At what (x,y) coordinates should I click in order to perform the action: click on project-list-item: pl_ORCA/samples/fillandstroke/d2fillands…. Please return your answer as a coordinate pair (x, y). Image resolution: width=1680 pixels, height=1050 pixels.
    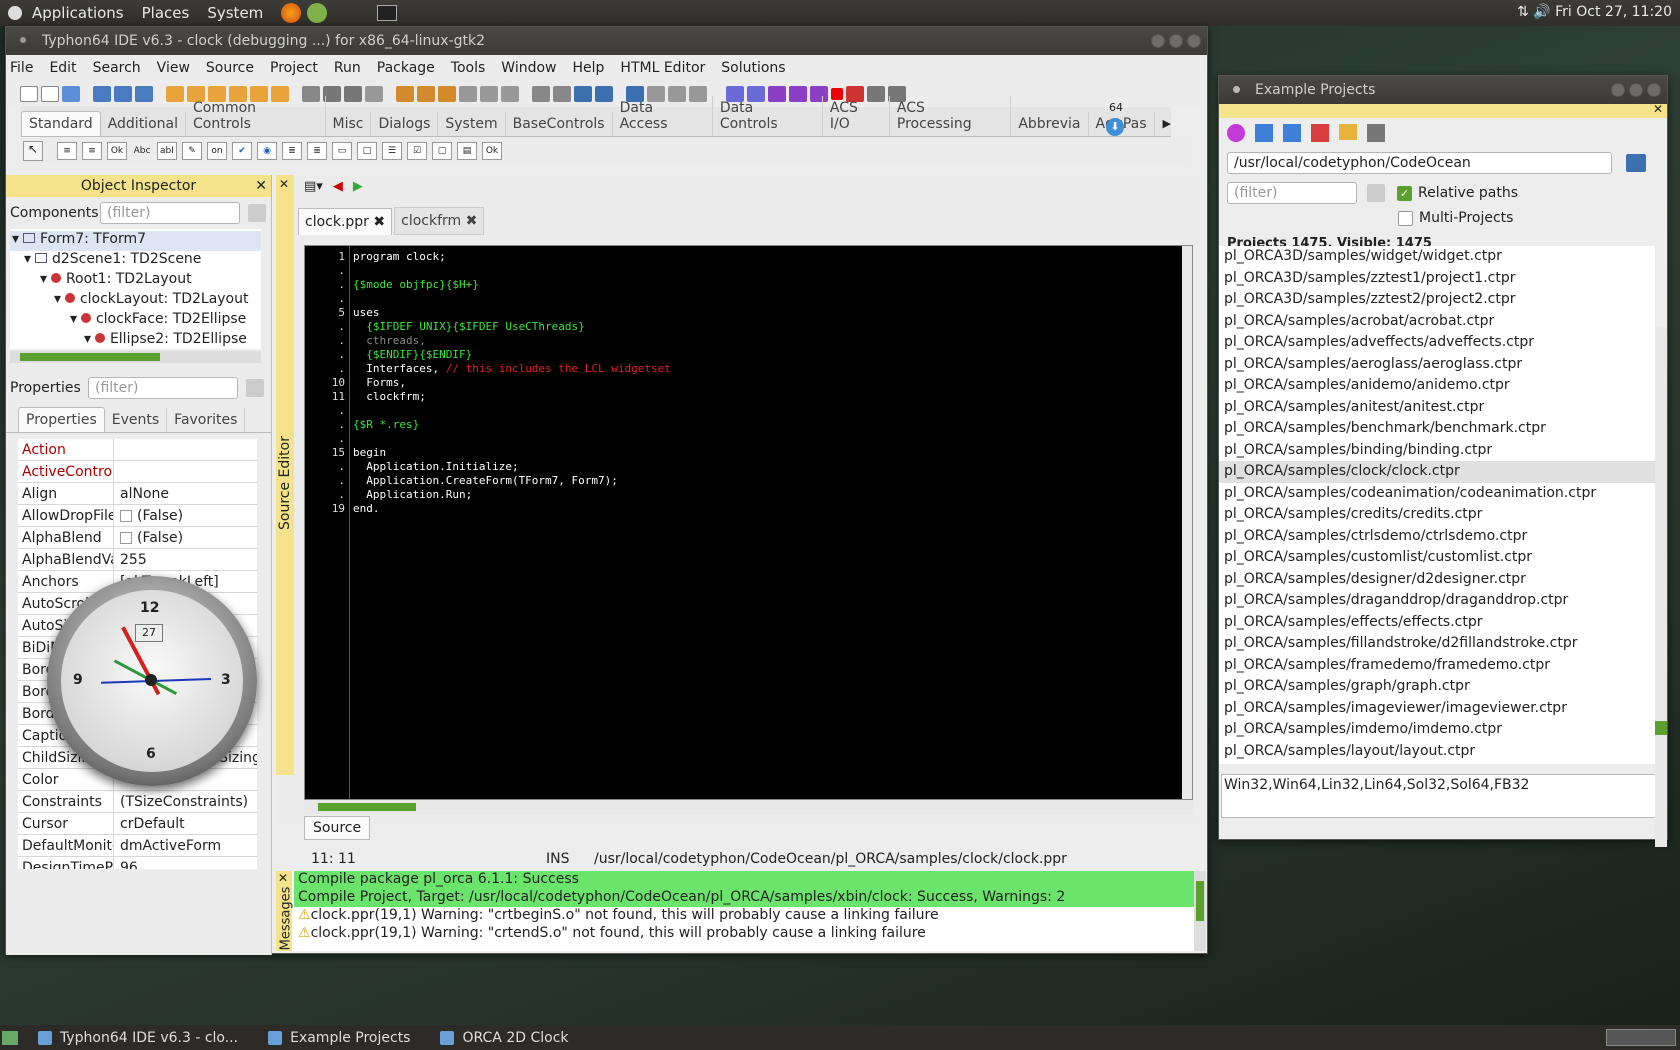
    Looking at the image, I should click on (1437, 644).